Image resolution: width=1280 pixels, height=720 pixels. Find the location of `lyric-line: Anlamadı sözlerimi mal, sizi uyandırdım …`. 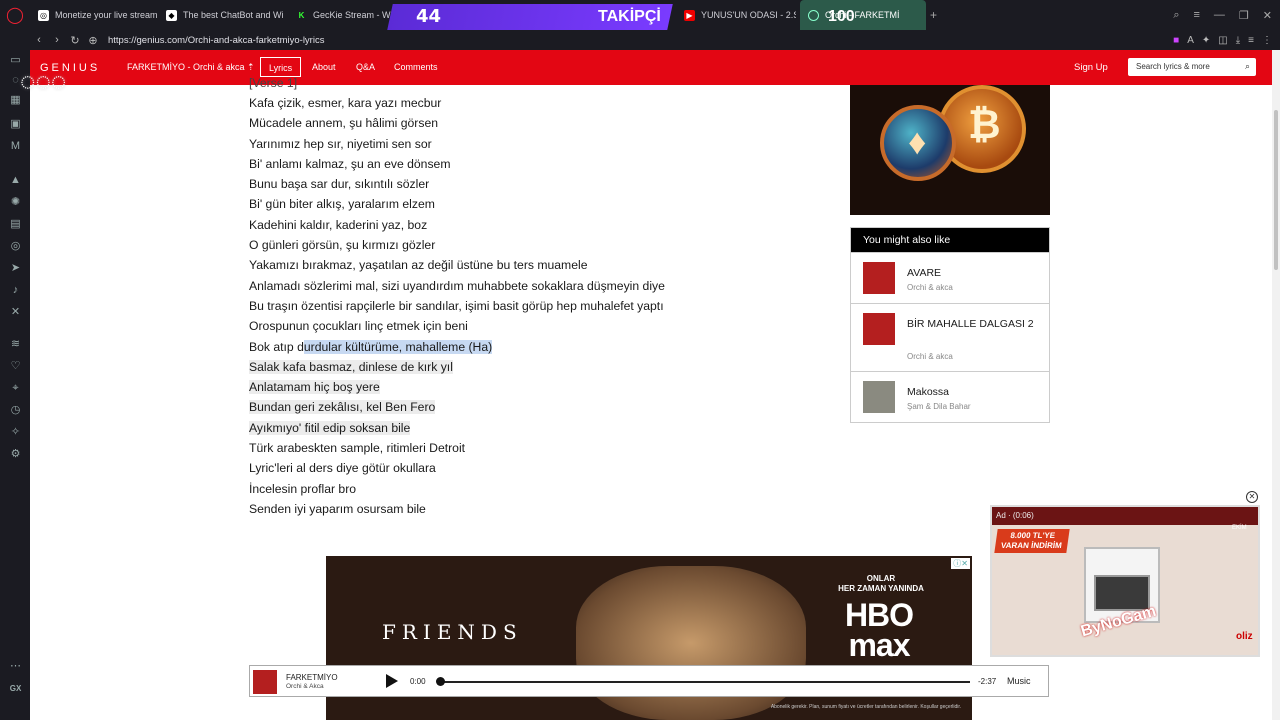

lyric-line: Anlamadı sözlerimi mal, sizi uyandırdım … is located at coordinates (509, 286).